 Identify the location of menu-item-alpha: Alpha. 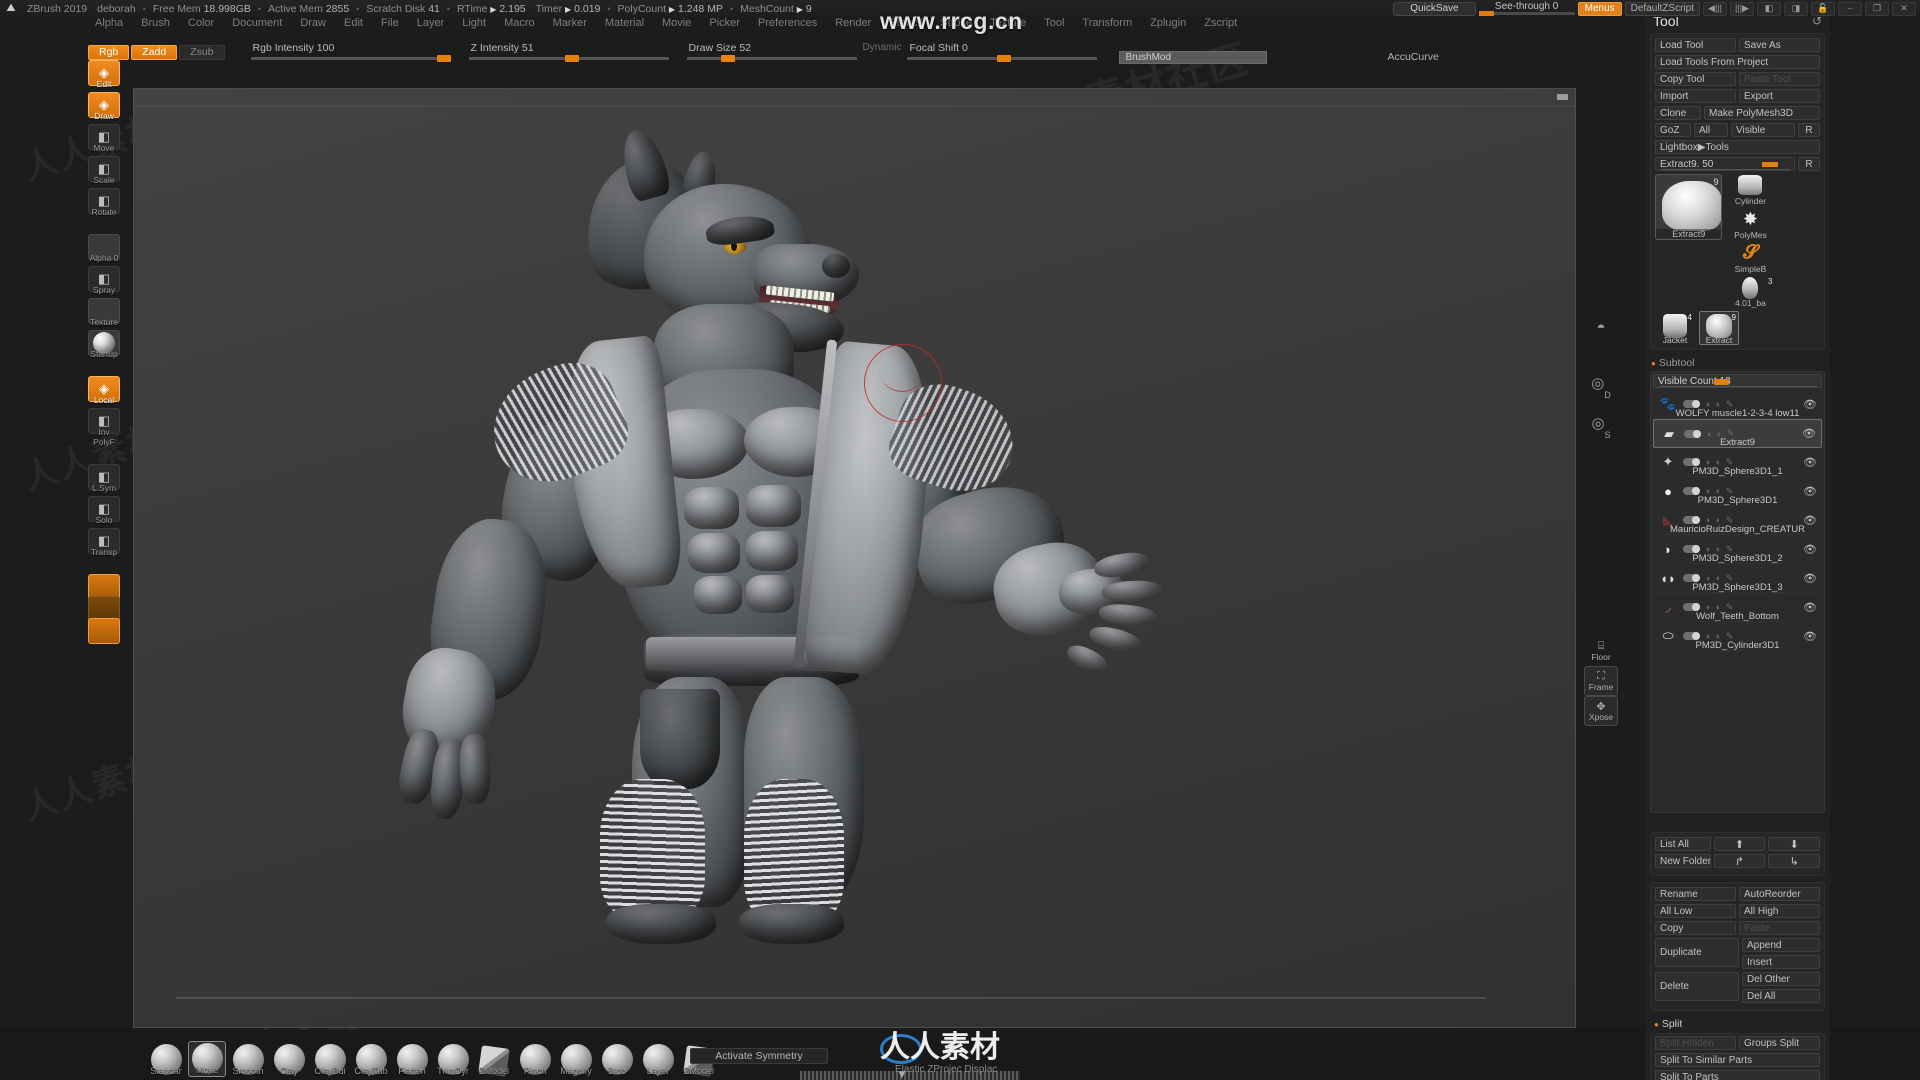
(109, 23).